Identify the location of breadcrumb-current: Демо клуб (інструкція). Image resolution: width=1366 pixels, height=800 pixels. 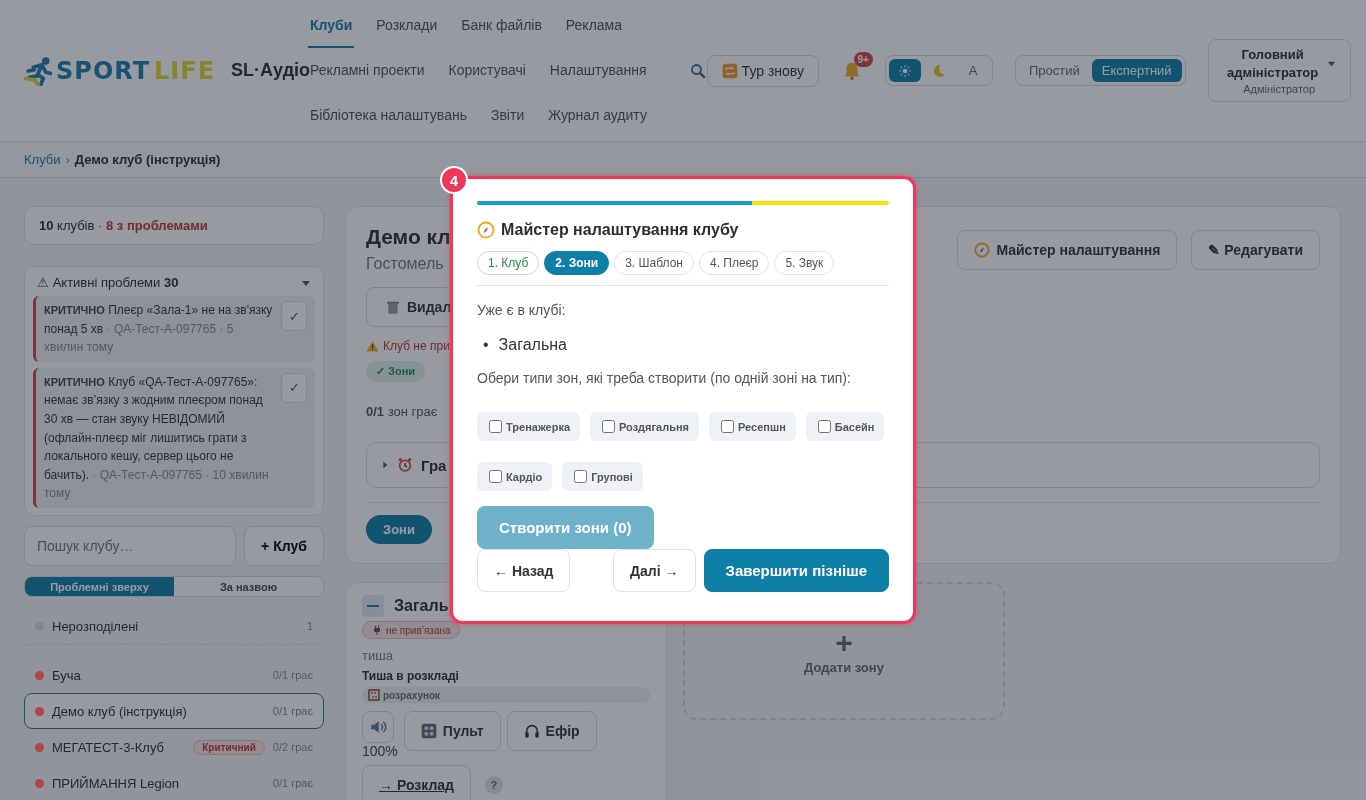
(147, 159).